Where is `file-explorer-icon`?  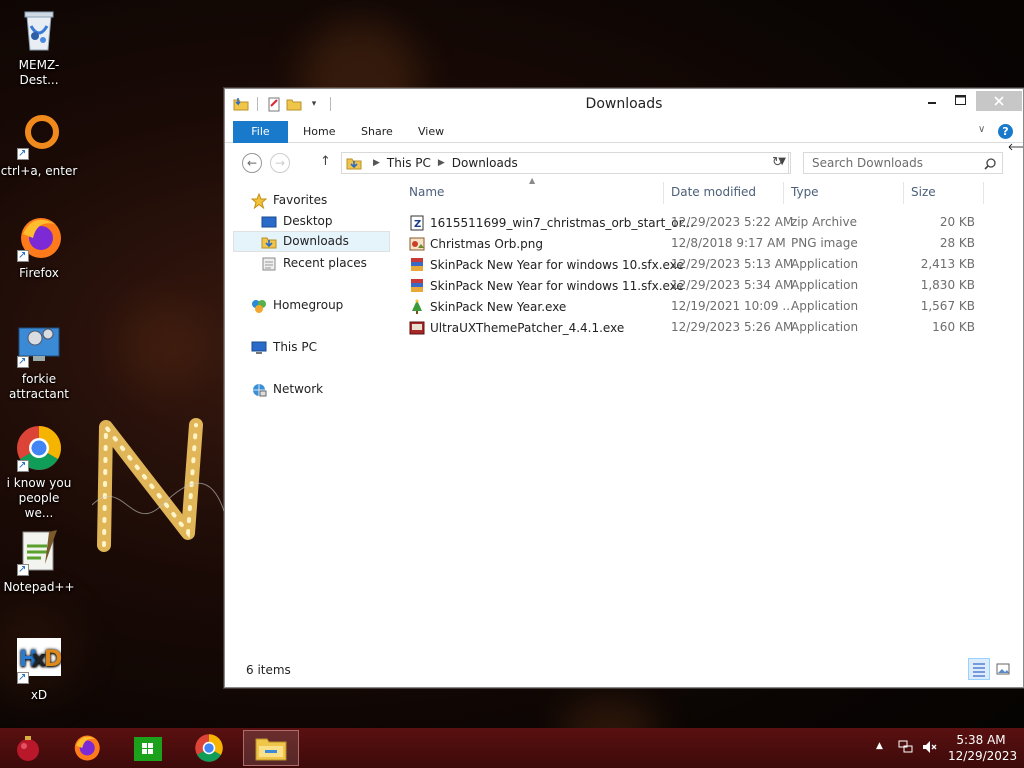
file-explorer-icon is located at coordinates (271, 749).